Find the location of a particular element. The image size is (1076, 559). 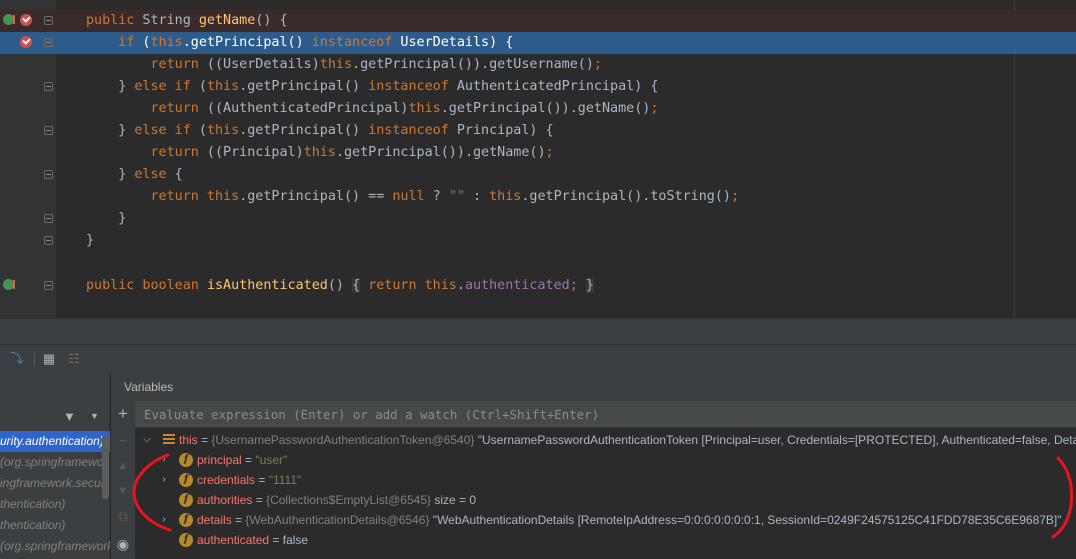

frame-item-selected: urity.authentication) is located at coordinates (55, 441).